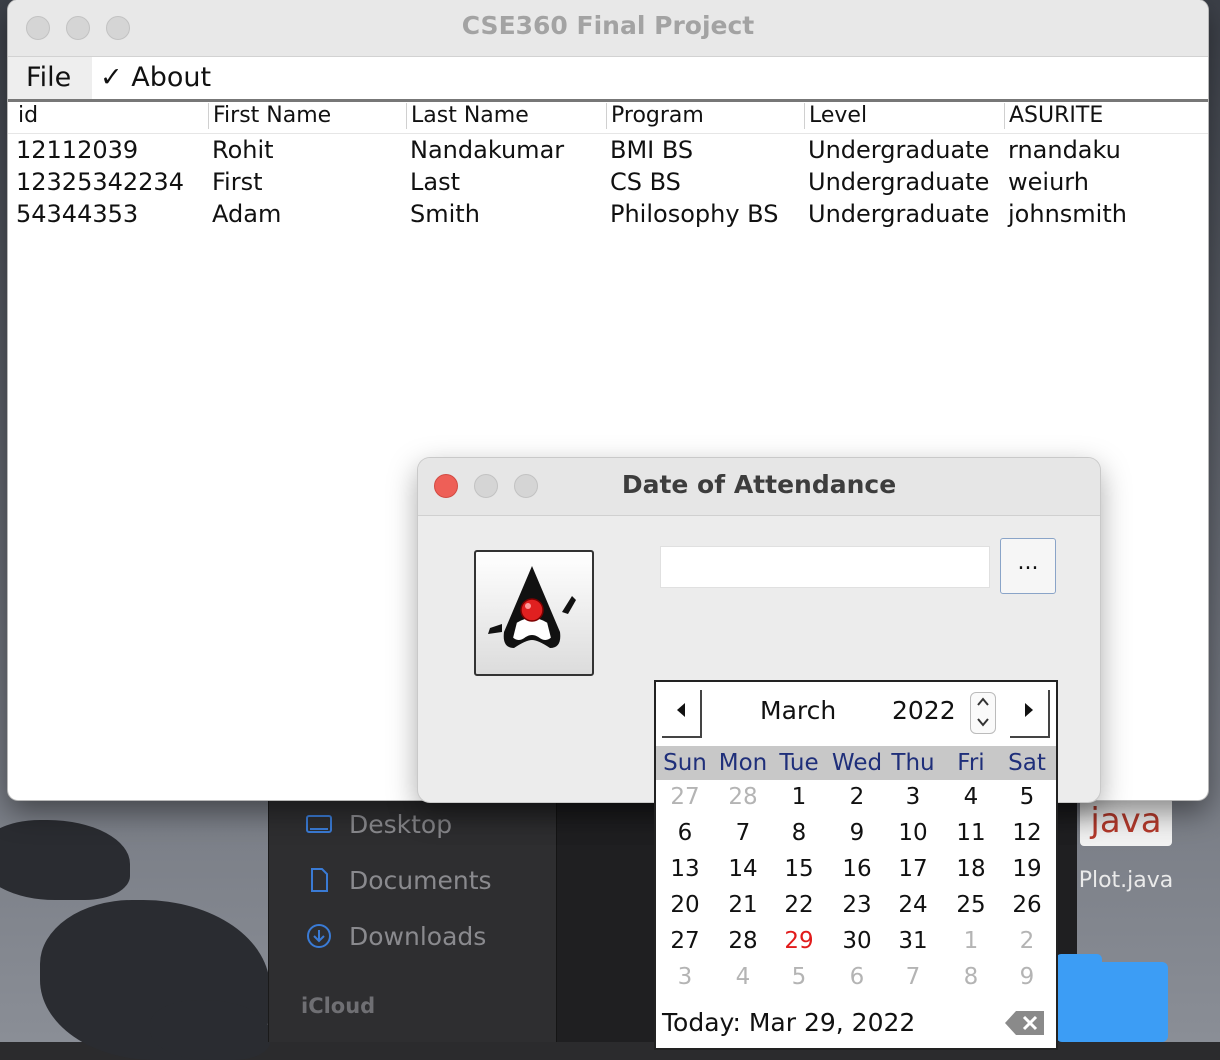  I want to click on menu-bar: File ✓ About, so click(608, 79).